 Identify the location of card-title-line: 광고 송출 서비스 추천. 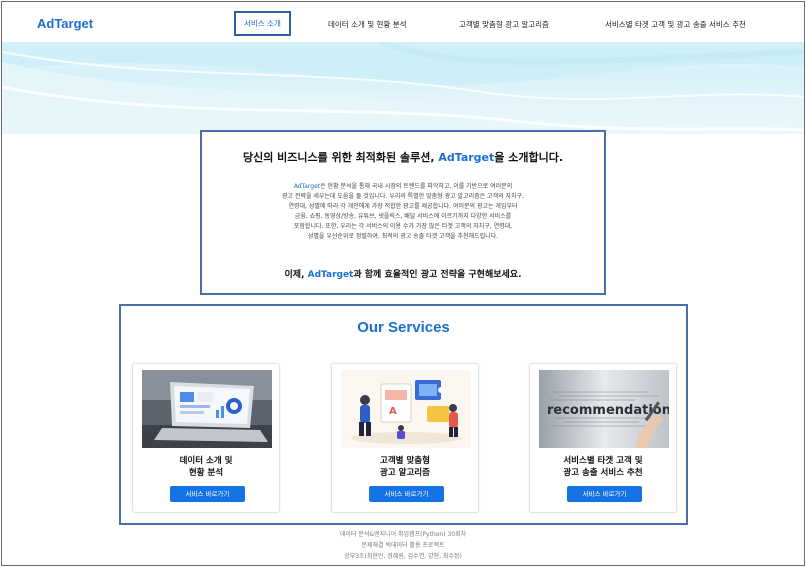
(603, 473).